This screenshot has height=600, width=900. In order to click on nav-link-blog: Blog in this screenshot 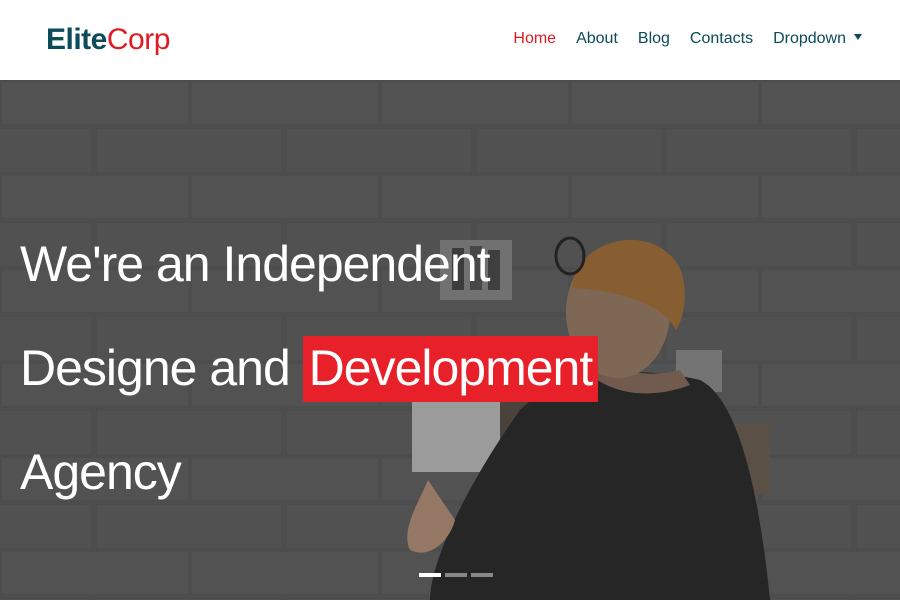, I will do `click(654, 39)`.